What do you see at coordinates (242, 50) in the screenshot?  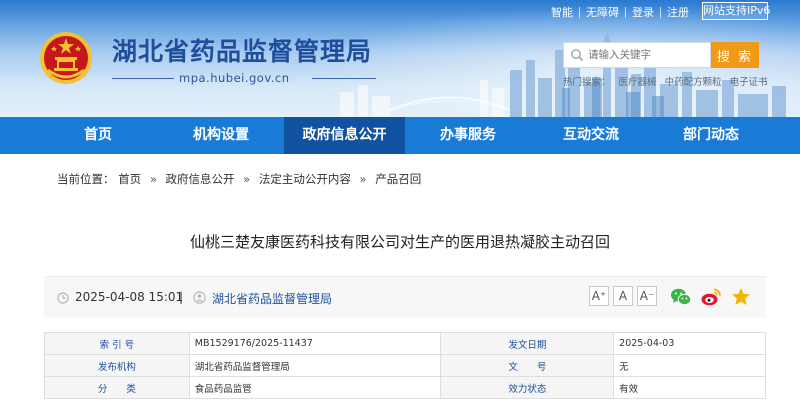 I see `site-title: 湖北省药品监督管理局` at bounding box center [242, 50].